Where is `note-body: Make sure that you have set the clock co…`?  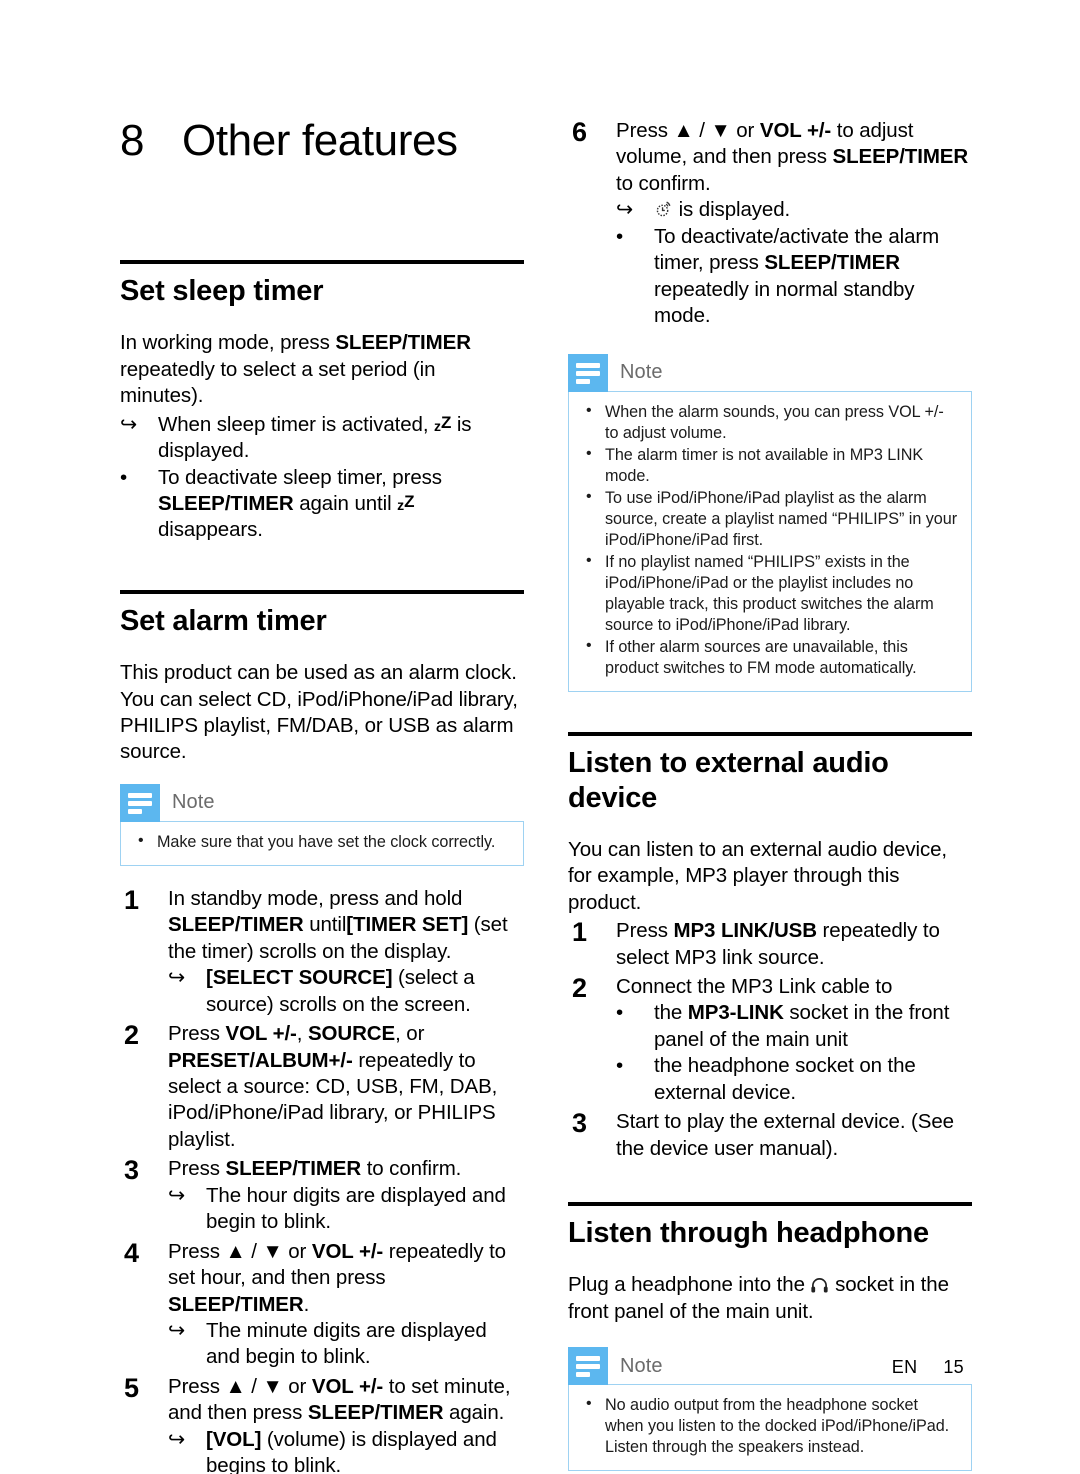 note-body: Make sure that you have set the clock co… is located at coordinates (322, 843).